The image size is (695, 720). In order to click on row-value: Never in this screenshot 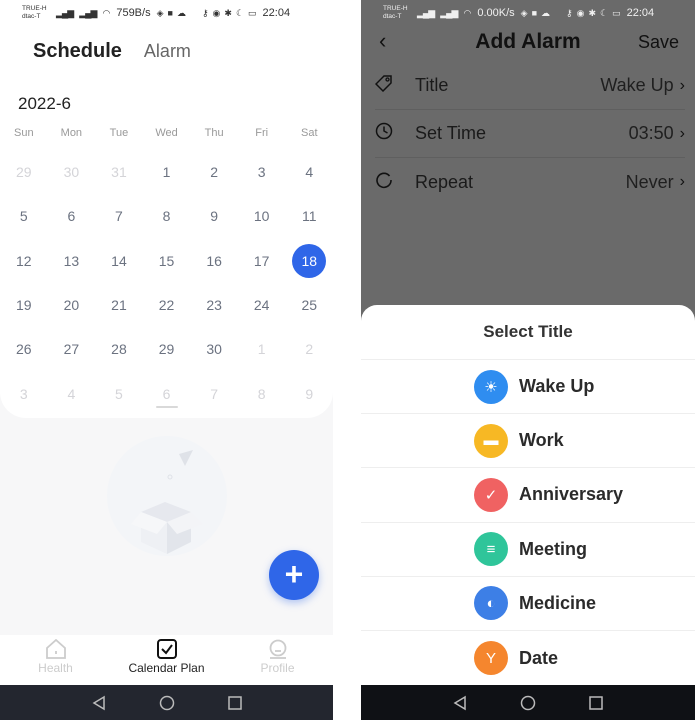, I will do `click(649, 181)`.